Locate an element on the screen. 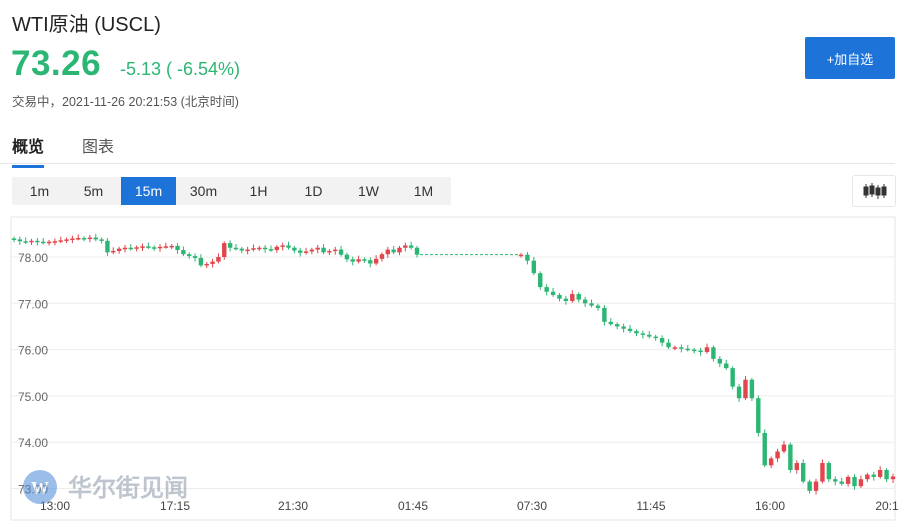  x-tick-label: 11:45 is located at coordinates (650, 506).